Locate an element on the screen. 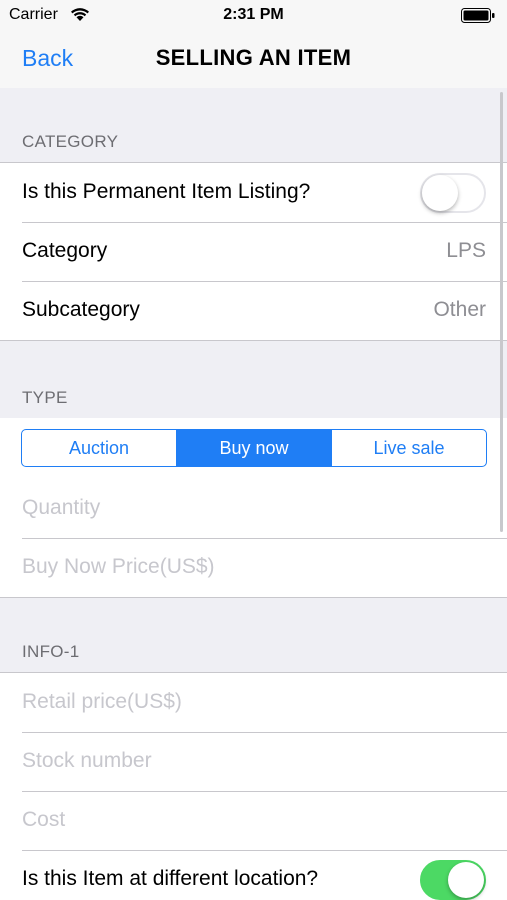  section-header-label: INFO-1 is located at coordinates (51, 651).